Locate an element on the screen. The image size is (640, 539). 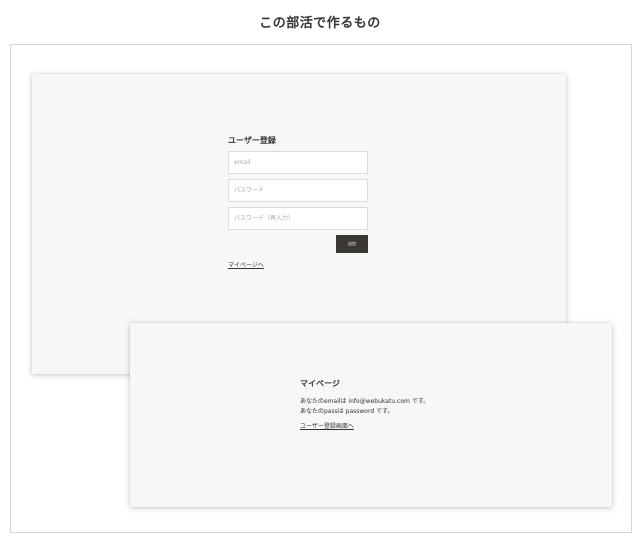
email-info-text: あなたのemailは info@webukatu.com です。 is located at coordinates (365, 401).